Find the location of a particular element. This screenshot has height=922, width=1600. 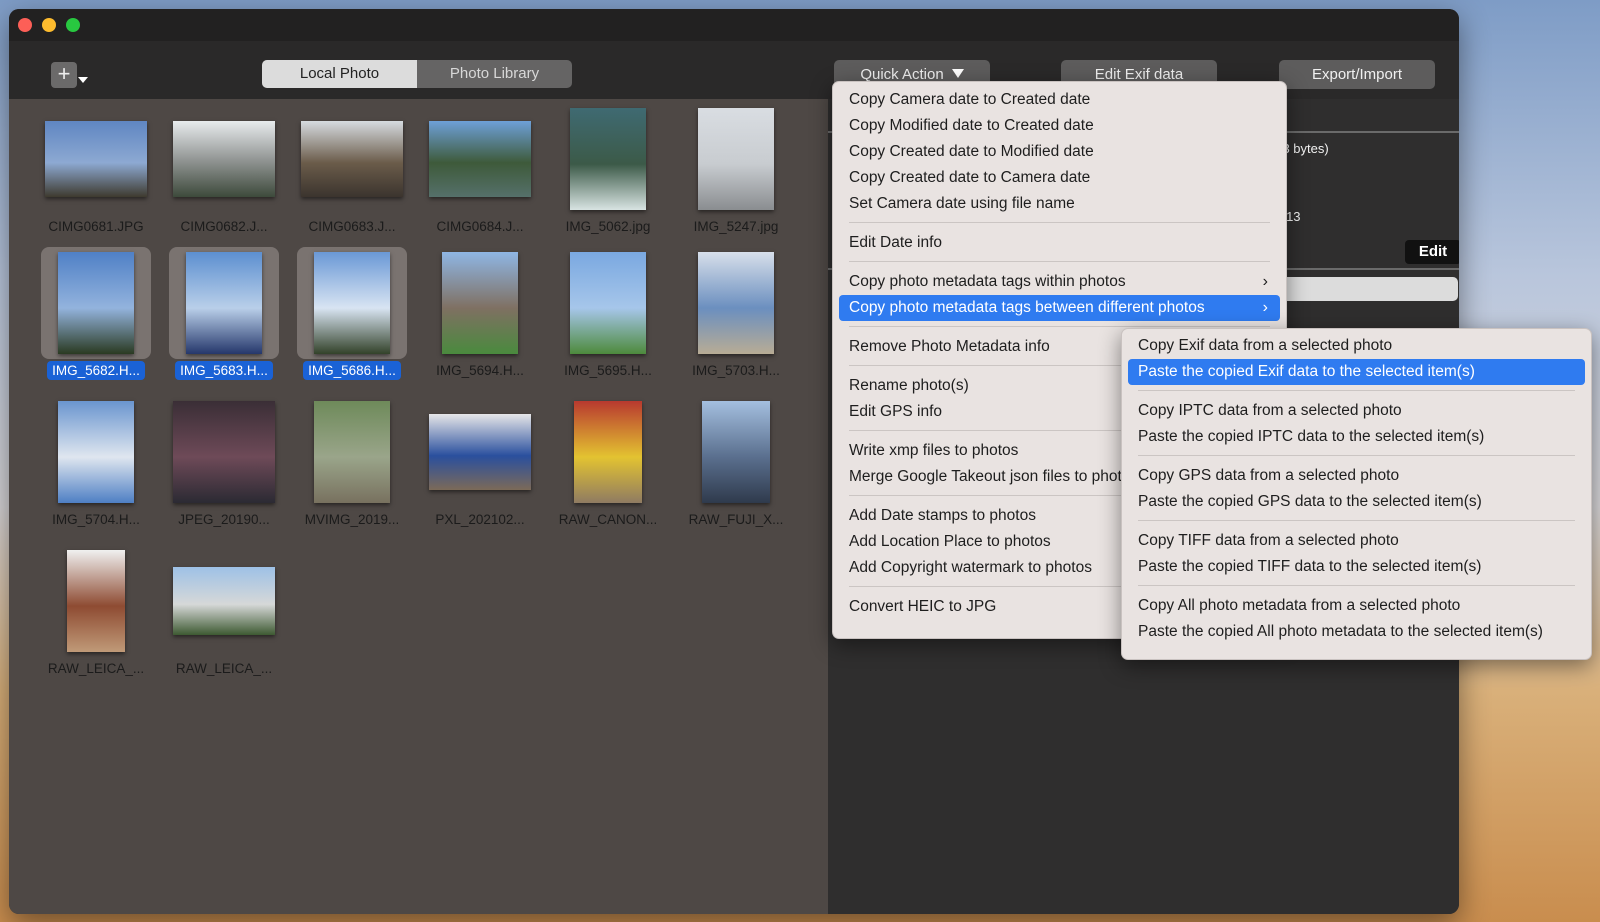

menu-item-label: Copy Created date to Camera date is located at coordinates (970, 177).